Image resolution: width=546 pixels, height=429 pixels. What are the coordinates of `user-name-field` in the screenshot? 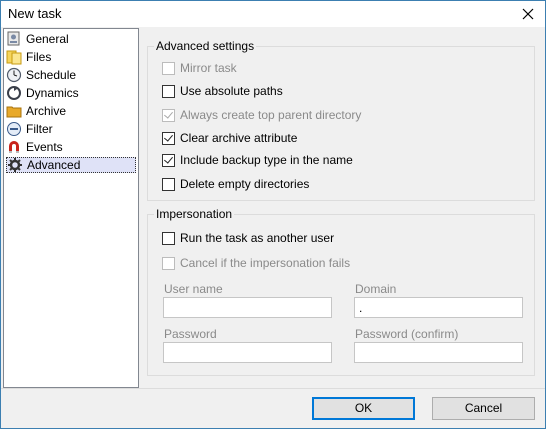 It's located at (247, 307).